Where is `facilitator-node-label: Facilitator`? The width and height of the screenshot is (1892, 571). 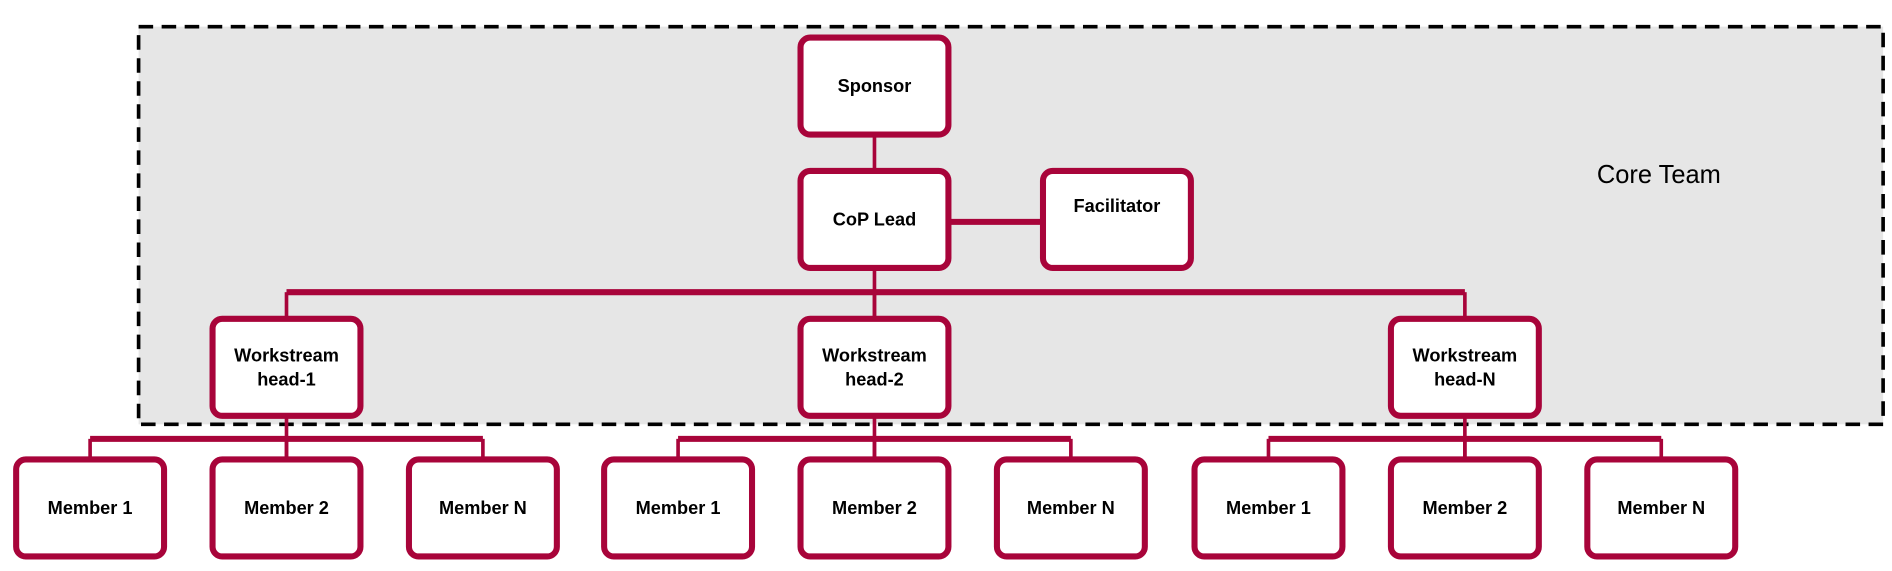
facilitator-node-label: Facilitator is located at coordinates (1117, 206).